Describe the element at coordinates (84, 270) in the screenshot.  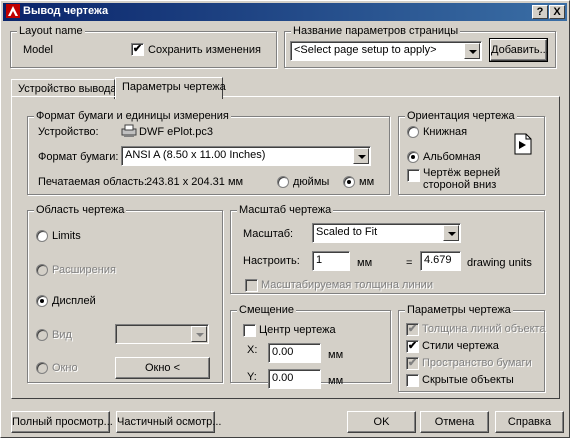
I see `extents-label: Расширения` at that location.